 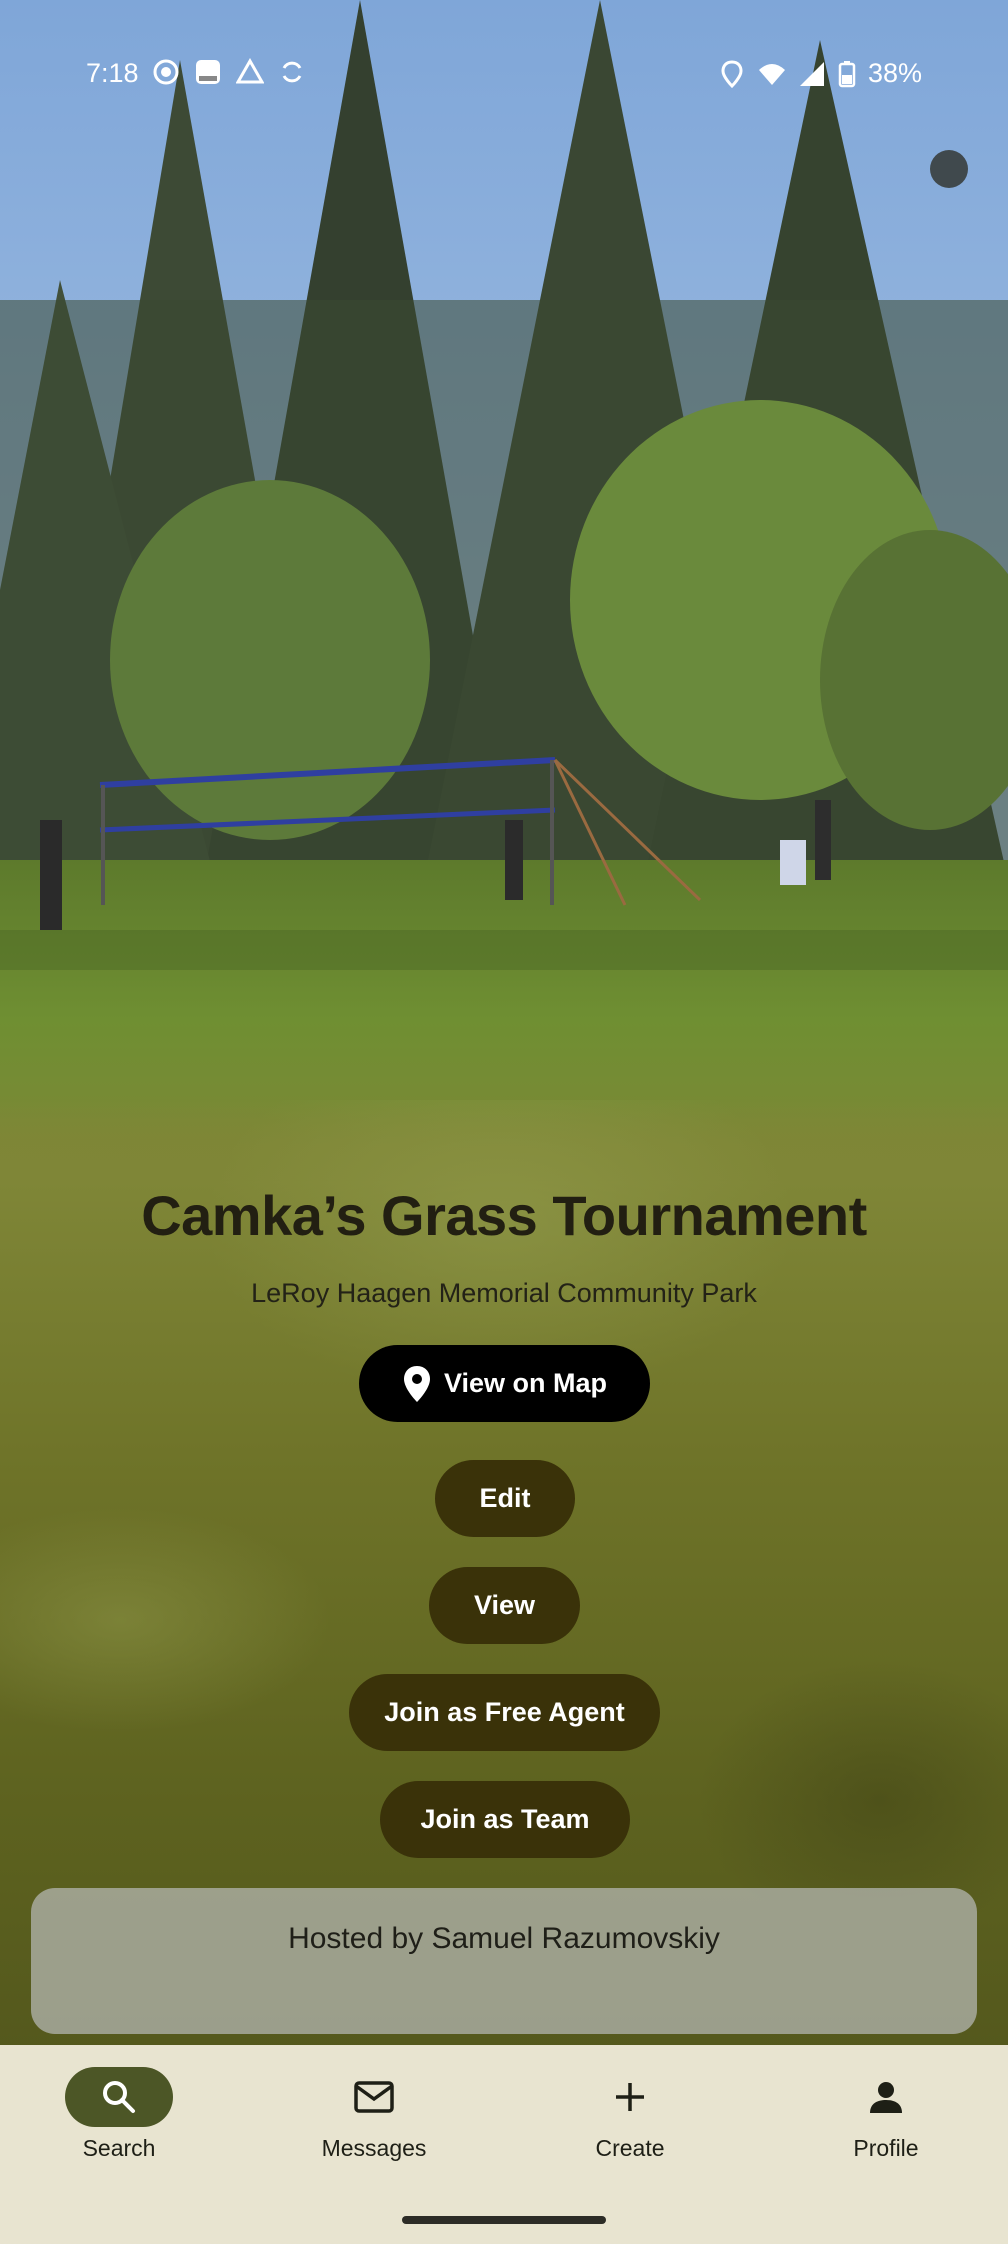 I want to click on view-on-map-label: View on Map, so click(x=525, y=1383).